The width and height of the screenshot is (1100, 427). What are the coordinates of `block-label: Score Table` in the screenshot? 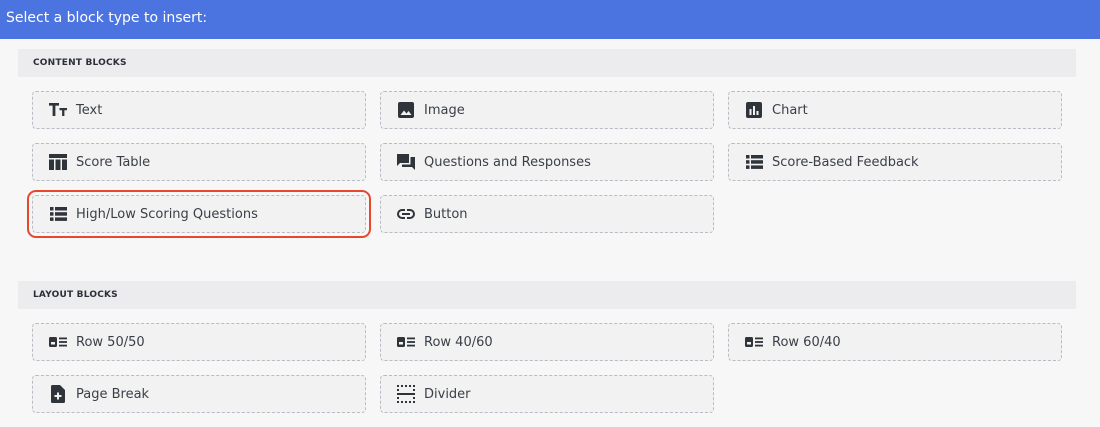 It's located at (113, 162).